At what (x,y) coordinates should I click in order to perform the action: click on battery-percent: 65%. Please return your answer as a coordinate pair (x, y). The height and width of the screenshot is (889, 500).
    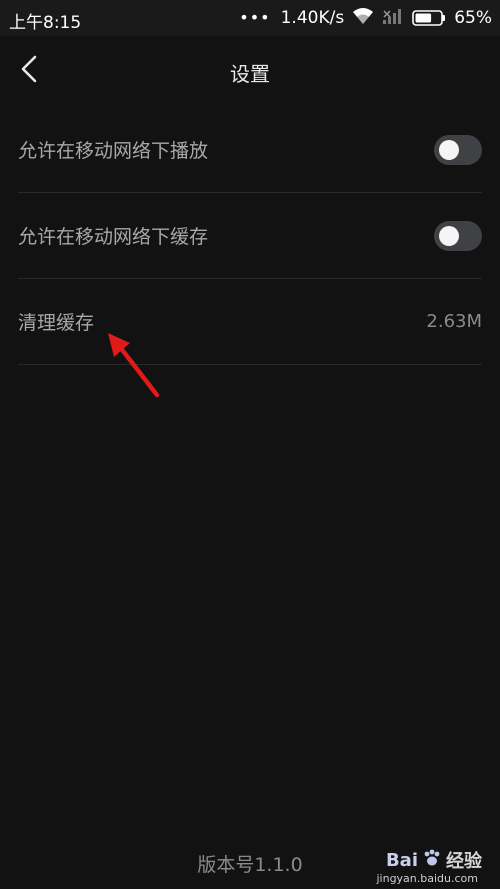
    Looking at the image, I should click on (473, 18).